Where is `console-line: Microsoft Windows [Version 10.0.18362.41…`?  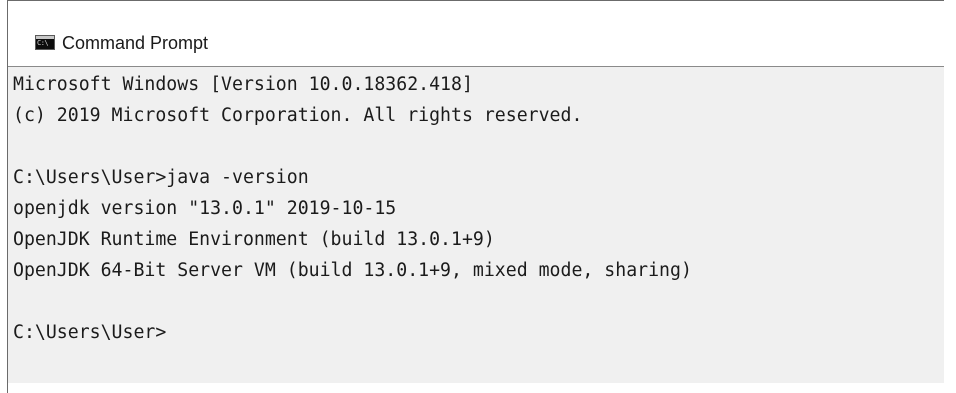 console-line: Microsoft Windows [Version 10.0.18362.41… is located at coordinates (243, 84).